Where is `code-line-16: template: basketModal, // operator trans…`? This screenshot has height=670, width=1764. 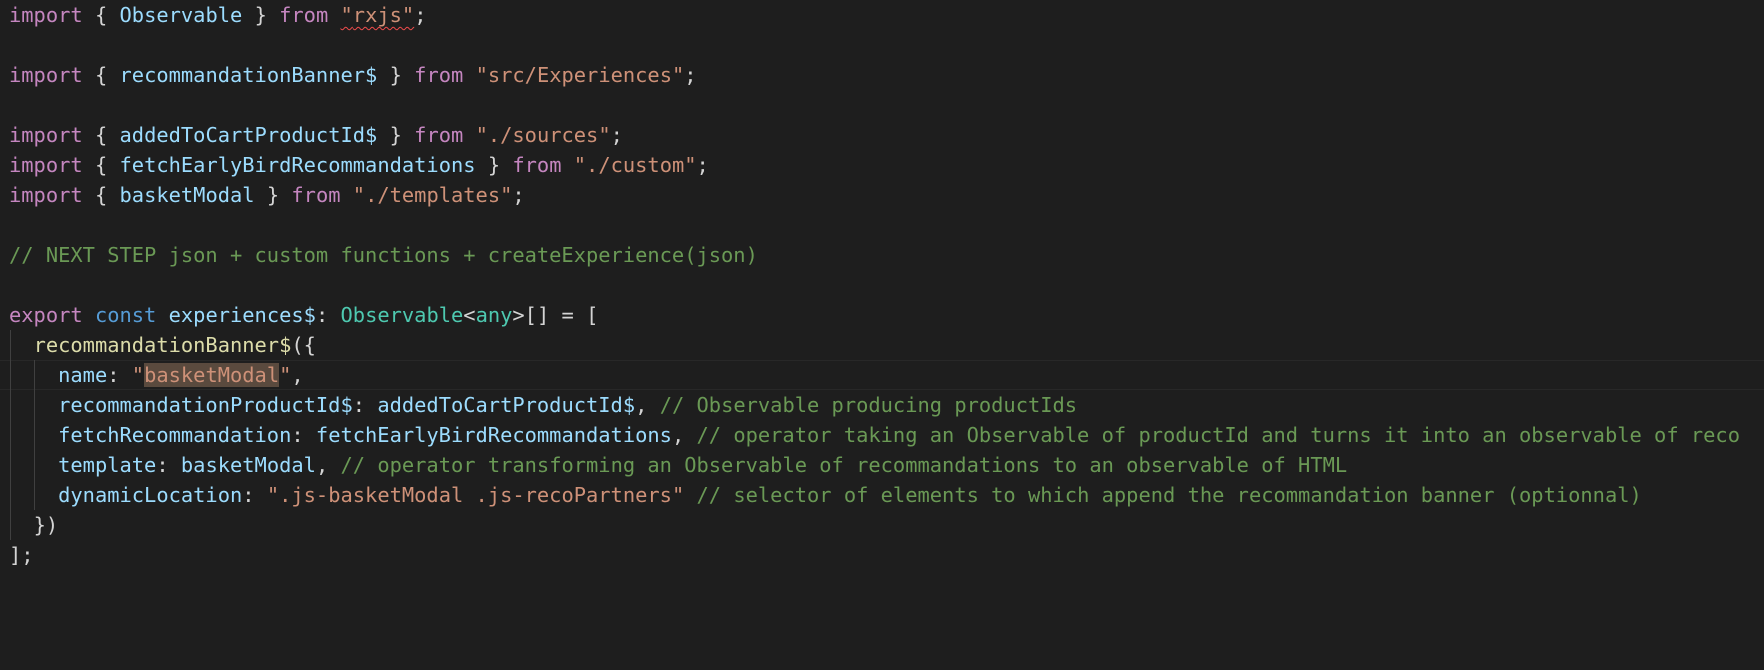 code-line-16: template: basketModal, // operator trans… is located at coordinates (886, 465).